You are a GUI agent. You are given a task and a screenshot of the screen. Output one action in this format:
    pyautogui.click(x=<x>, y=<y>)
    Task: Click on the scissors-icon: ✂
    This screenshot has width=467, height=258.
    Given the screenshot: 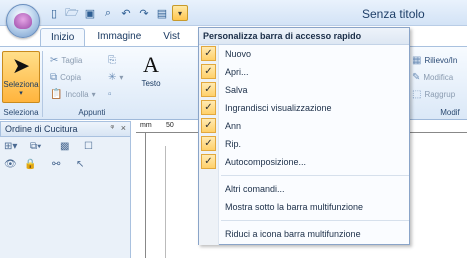 What is the action you would take?
    pyautogui.click(x=54, y=60)
    